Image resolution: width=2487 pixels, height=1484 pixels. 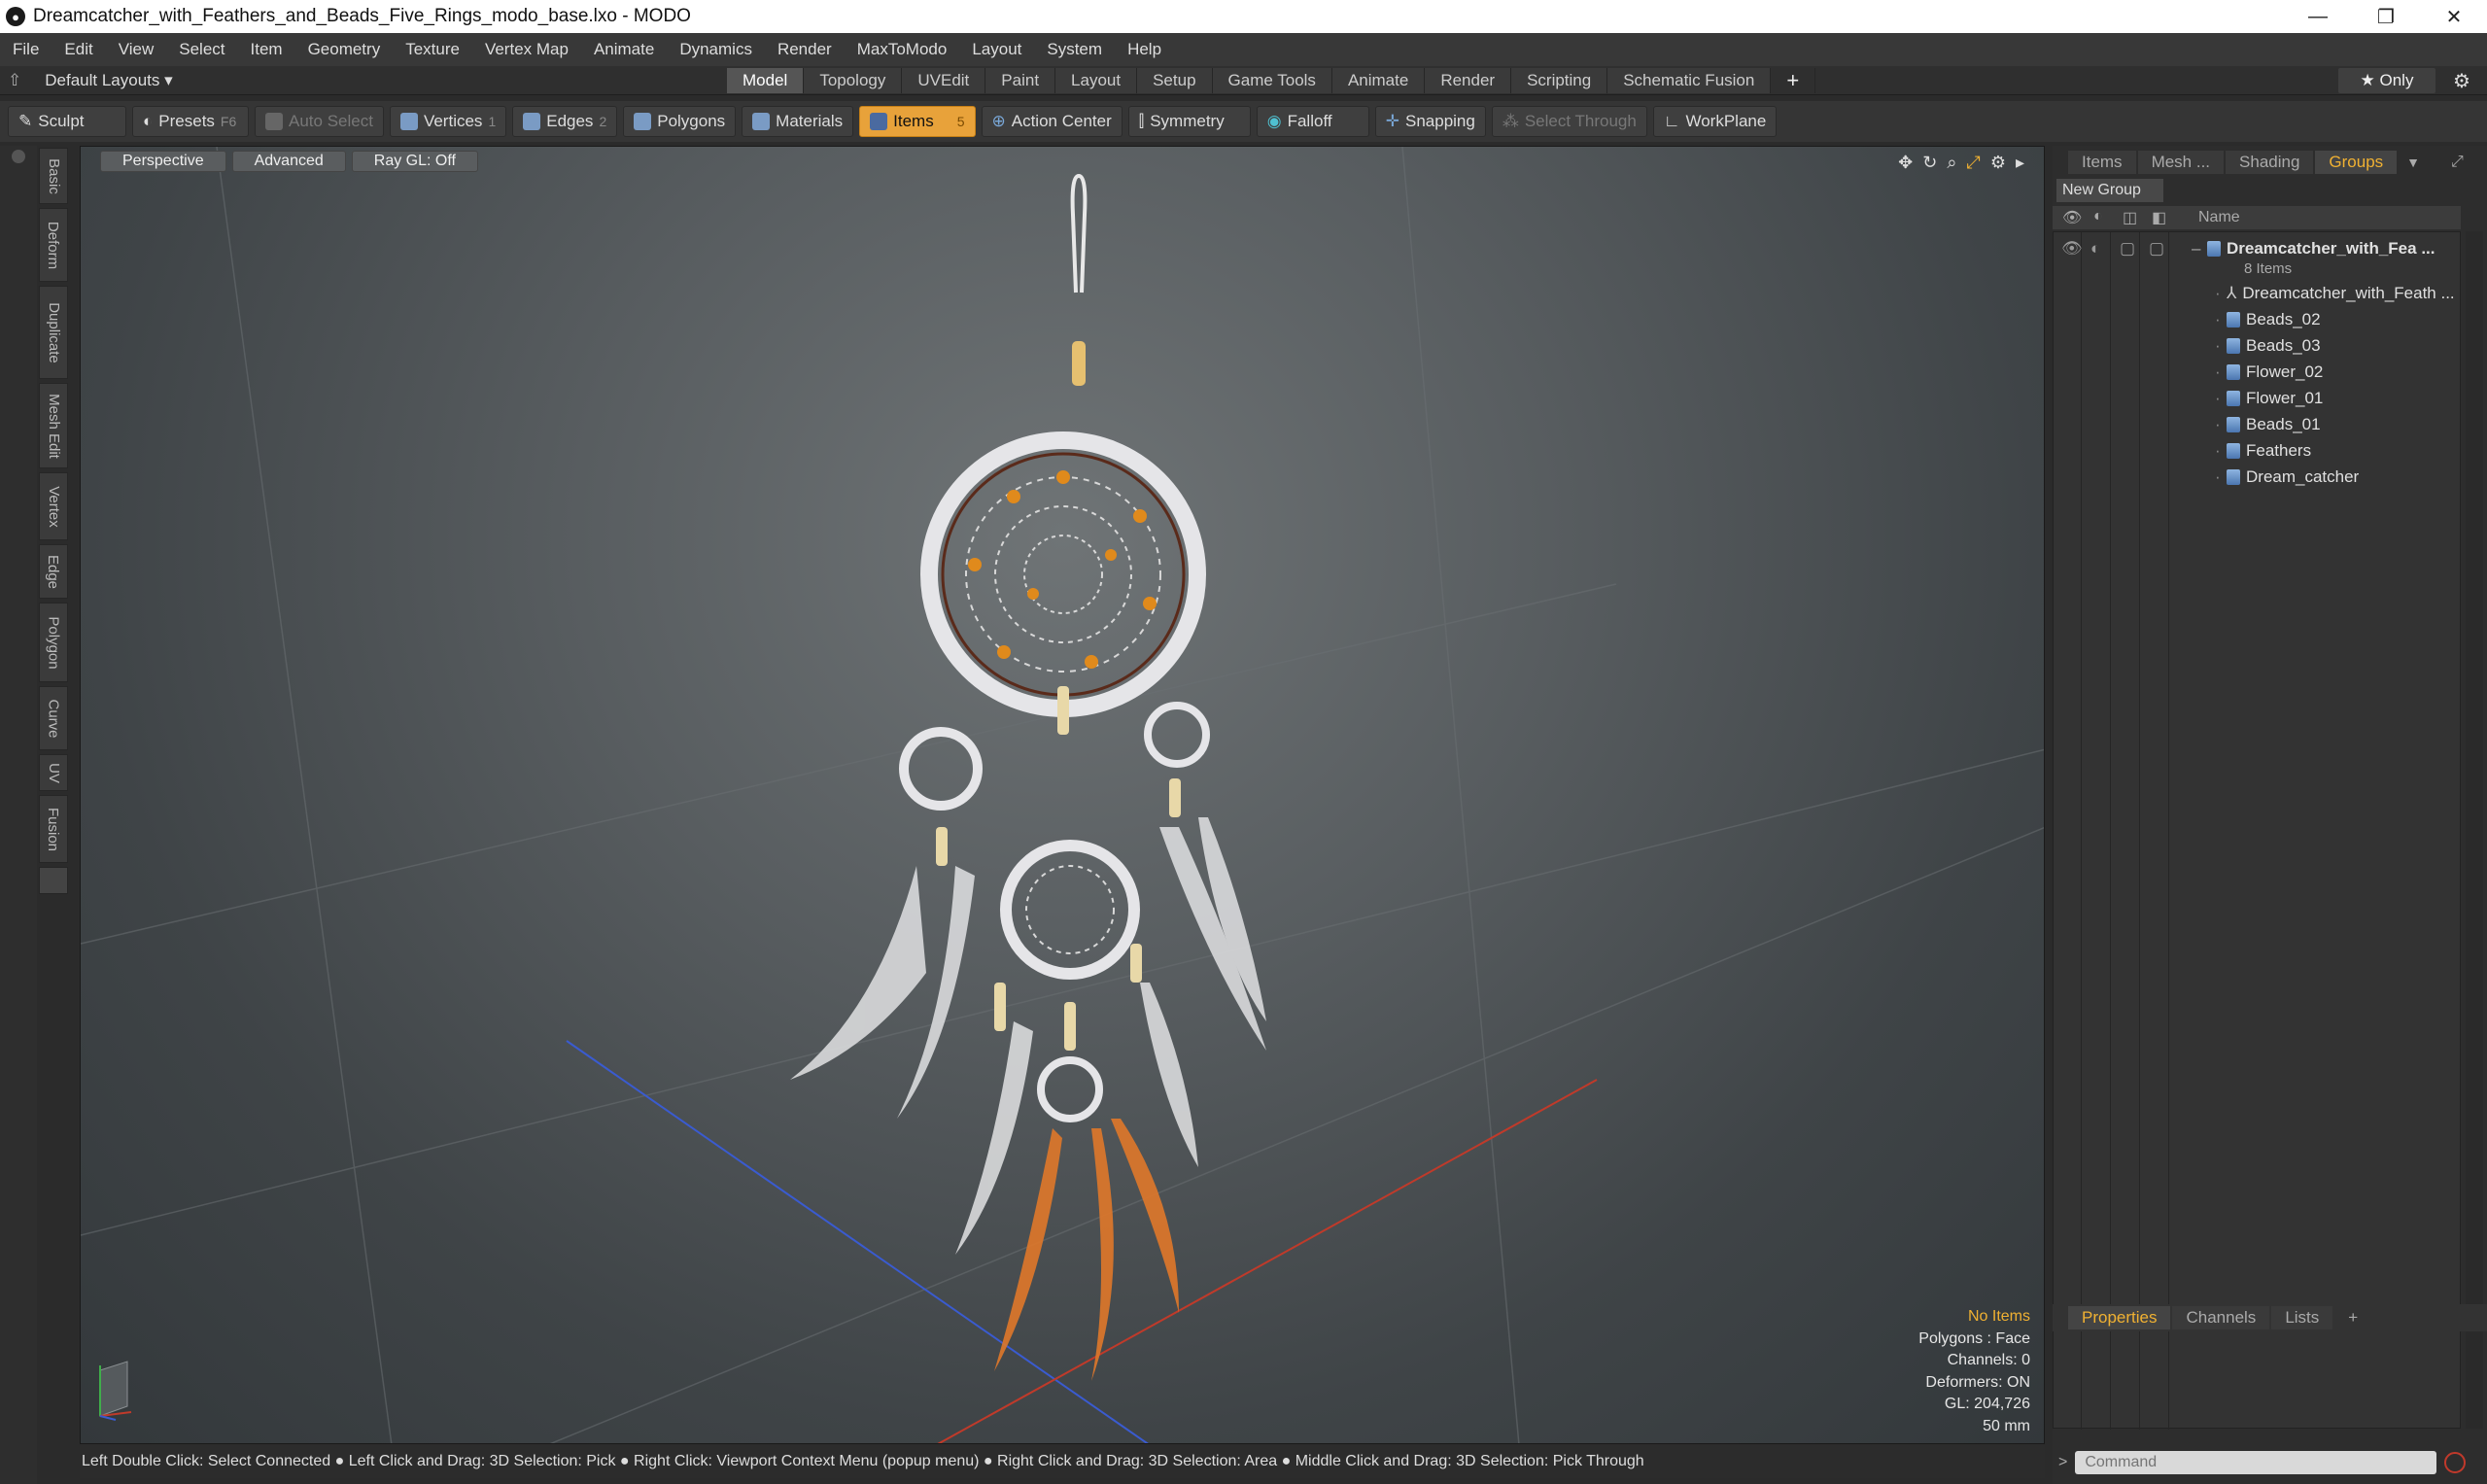 I want to click on vtab-curve: Curve, so click(x=54, y=718).